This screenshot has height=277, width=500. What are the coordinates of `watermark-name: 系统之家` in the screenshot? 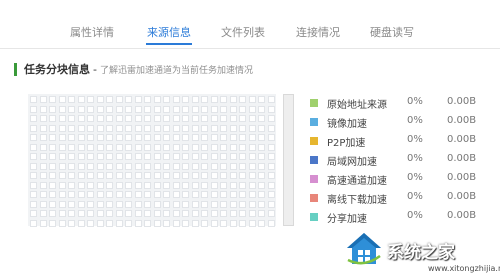 It's located at (421, 253).